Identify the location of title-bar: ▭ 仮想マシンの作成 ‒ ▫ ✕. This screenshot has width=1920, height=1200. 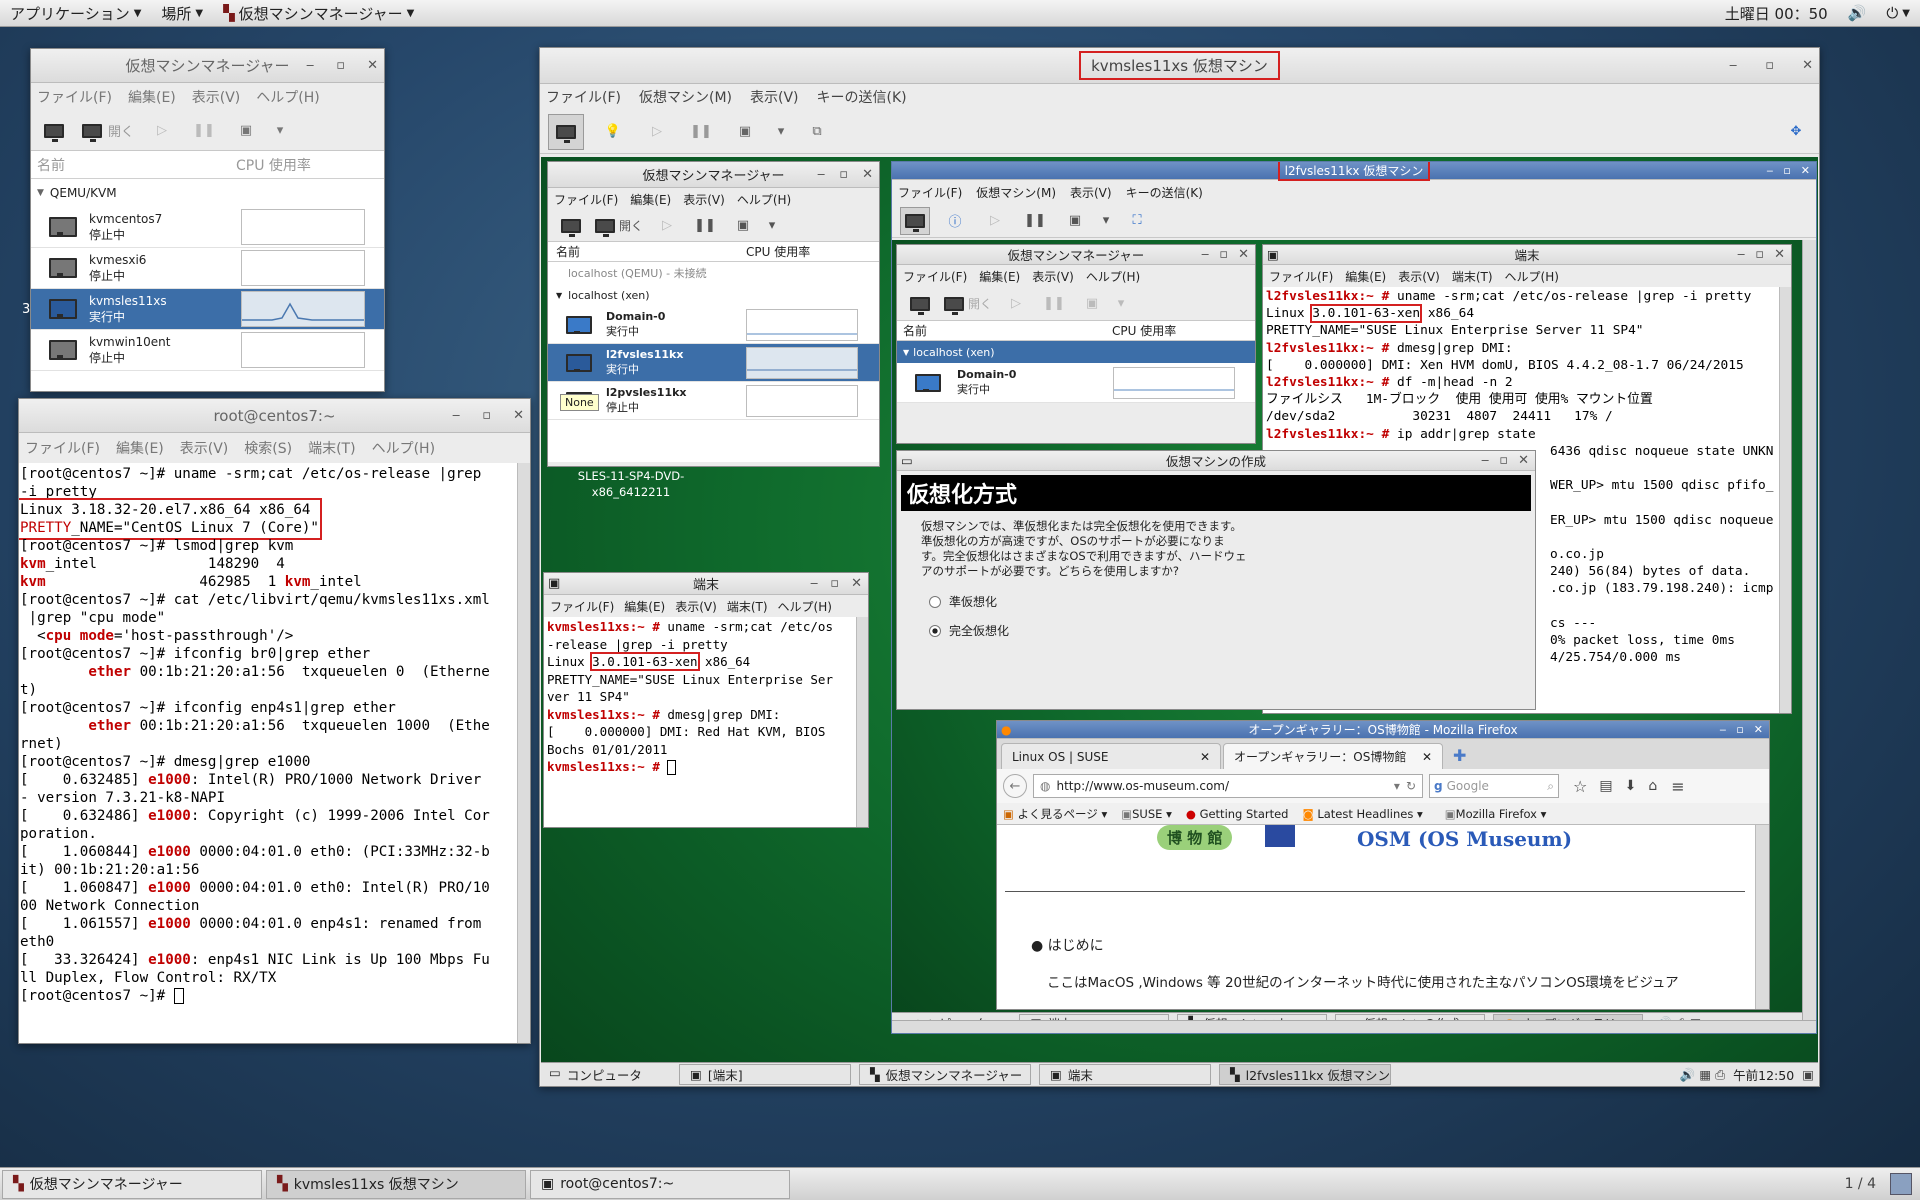
(1216, 461).